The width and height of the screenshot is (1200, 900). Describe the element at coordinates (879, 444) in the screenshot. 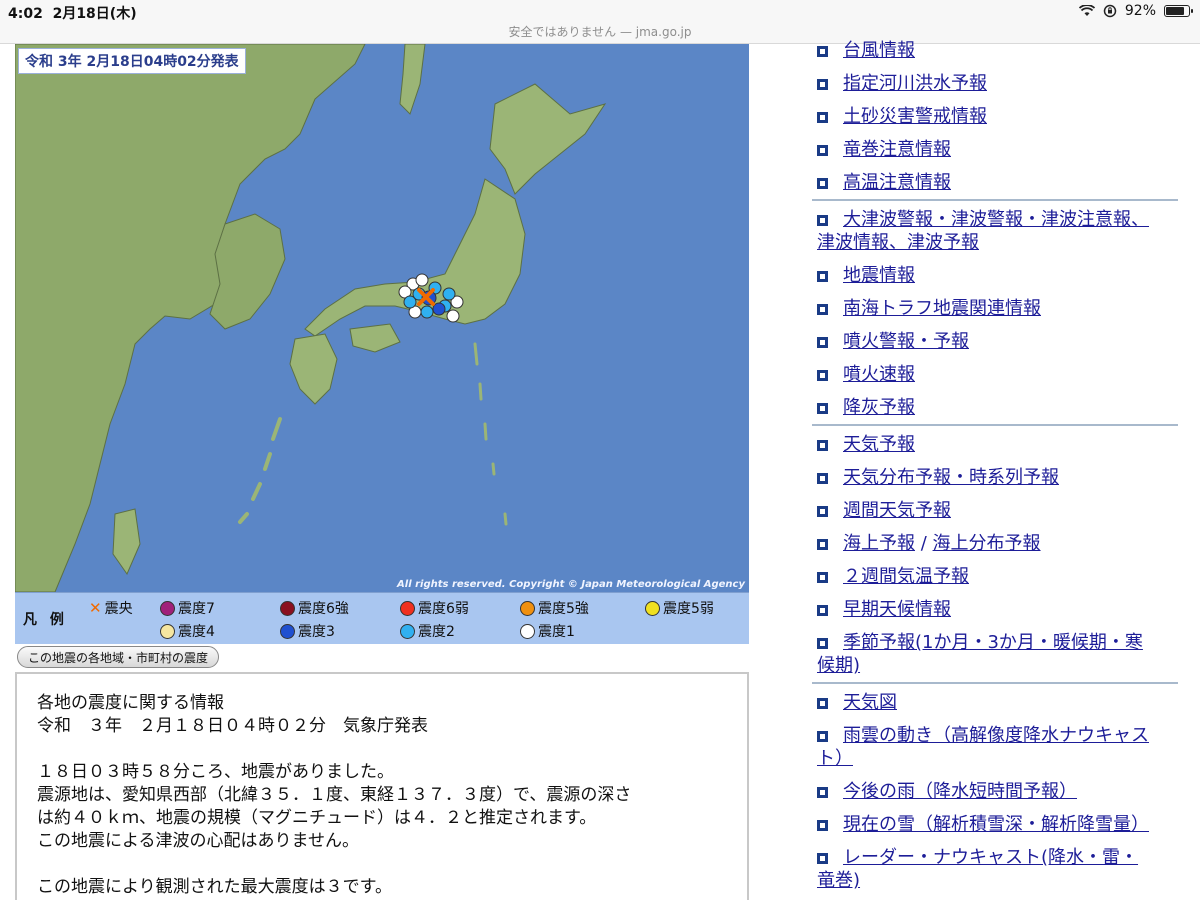

I see `nav-link: 天気予報` at that location.